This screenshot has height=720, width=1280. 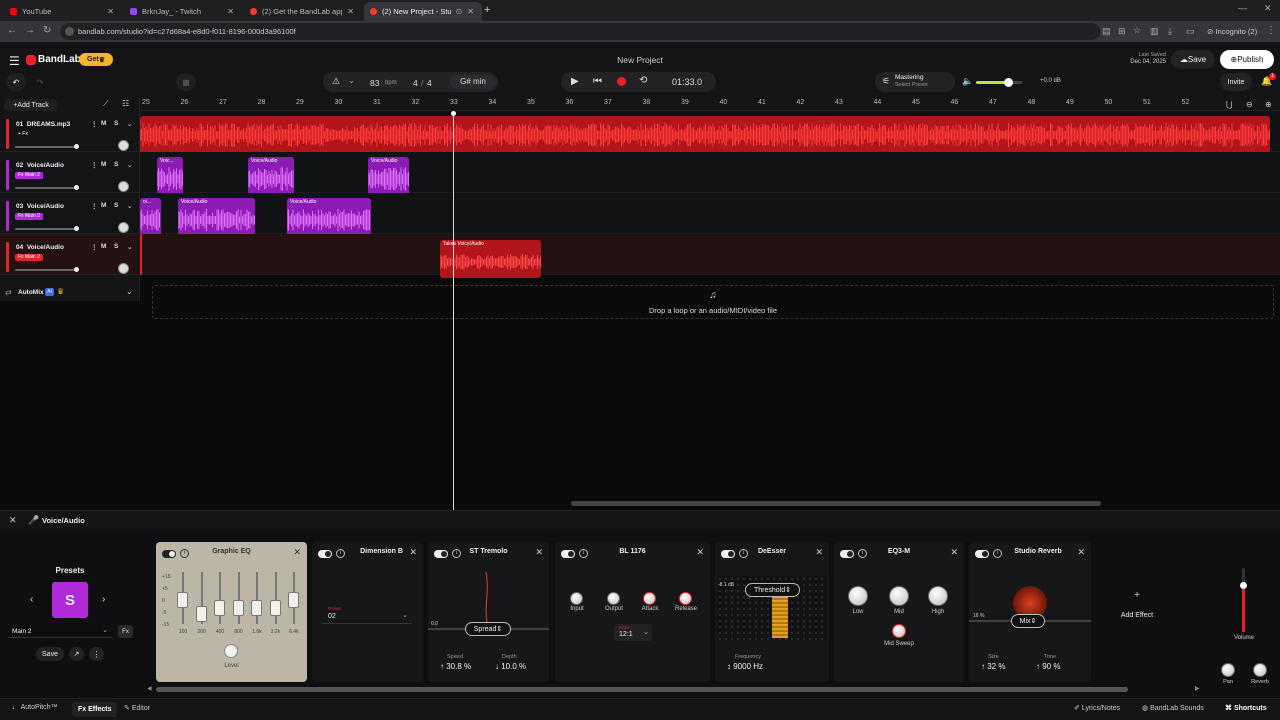 What do you see at coordinates (69, 31) in the screenshot?
I see `site-info-icon` at bounding box center [69, 31].